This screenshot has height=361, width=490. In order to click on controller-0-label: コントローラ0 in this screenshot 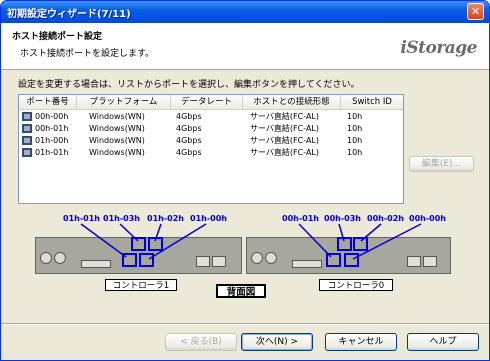, I will do `click(356, 285)`.